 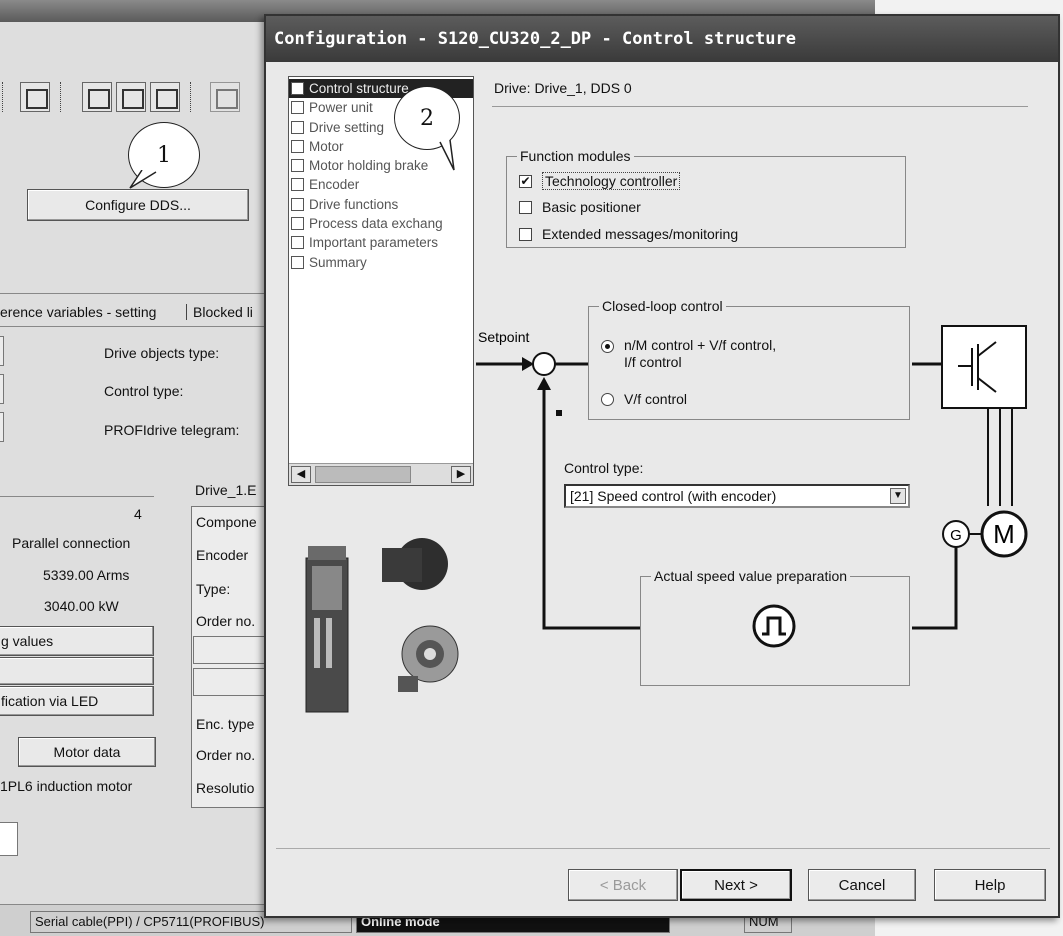 I want to click on scroll-left-icon: ◀, so click(x=301, y=474).